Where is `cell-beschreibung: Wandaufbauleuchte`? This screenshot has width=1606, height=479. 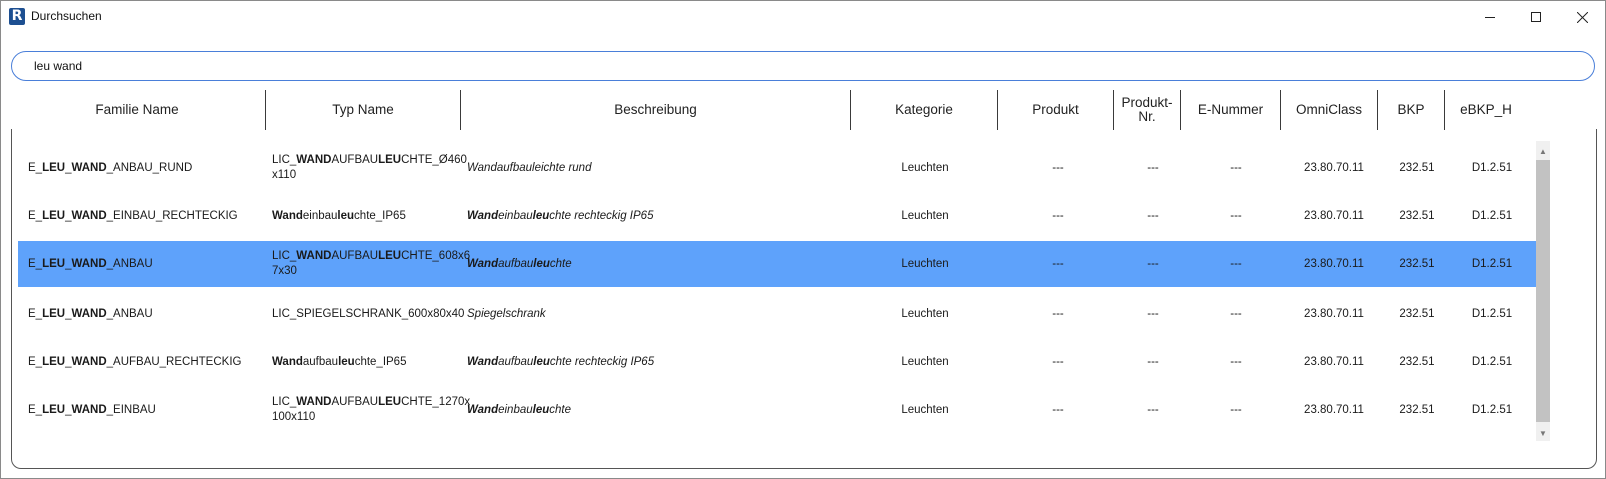 cell-beschreibung: Wandaufbauleuchte is located at coordinates (519, 263).